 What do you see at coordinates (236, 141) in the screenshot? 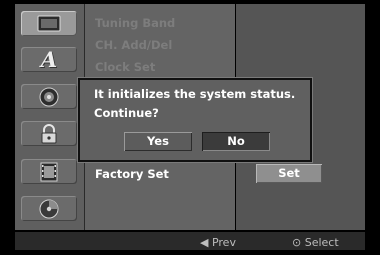
I see `no-button: No` at bounding box center [236, 141].